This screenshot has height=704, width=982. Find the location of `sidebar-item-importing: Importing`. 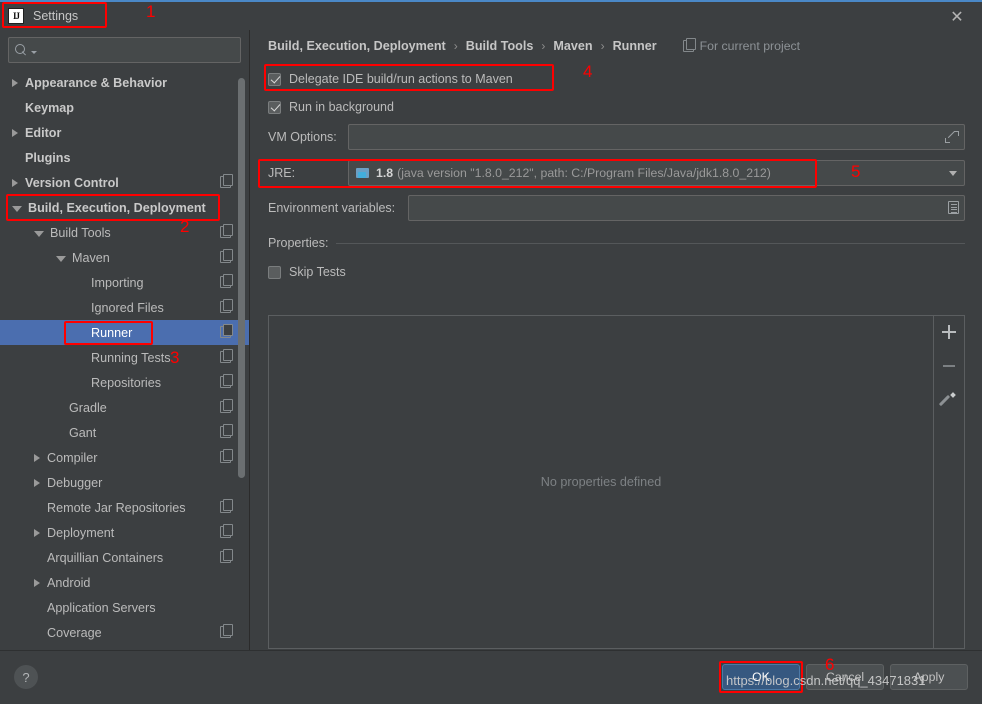

sidebar-item-importing: Importing is located at coordinates (124, 282).